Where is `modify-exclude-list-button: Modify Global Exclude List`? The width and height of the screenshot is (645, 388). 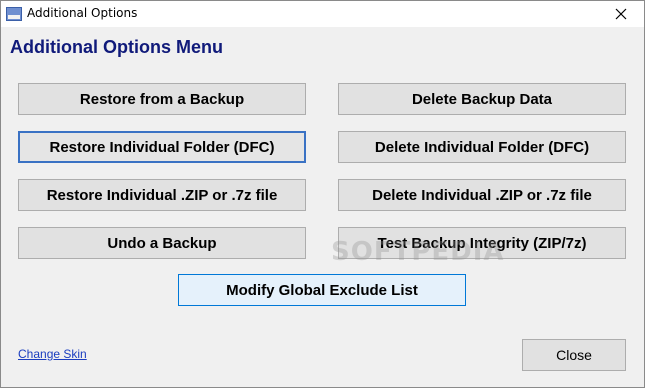 modify-exclude-list-button: Modify Global Exclude List is located at coordinates (322, 290).